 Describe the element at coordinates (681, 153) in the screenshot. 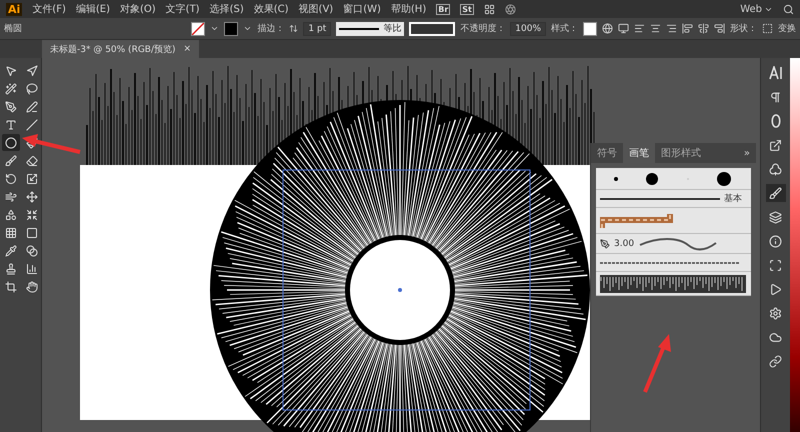

I see `panel-tab: 图形样式` at that location.